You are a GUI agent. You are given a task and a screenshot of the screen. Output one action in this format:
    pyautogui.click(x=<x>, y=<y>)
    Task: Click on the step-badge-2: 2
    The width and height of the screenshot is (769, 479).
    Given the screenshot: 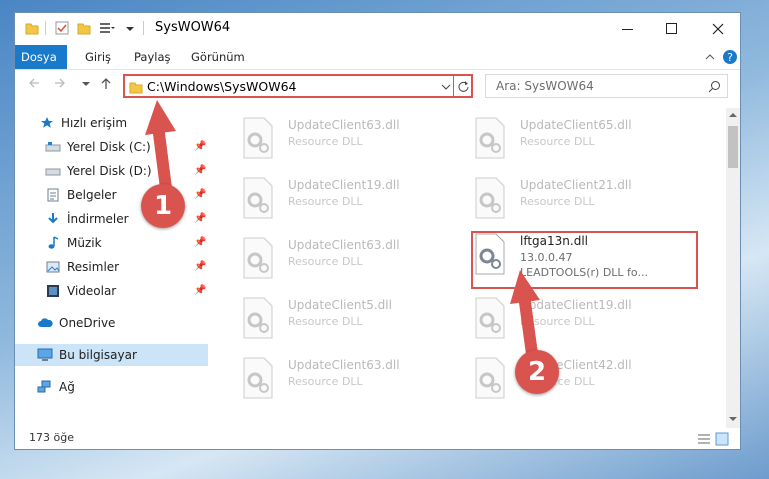 What is the action you would take?
    pyautogui.click(x=537, y=372)
    